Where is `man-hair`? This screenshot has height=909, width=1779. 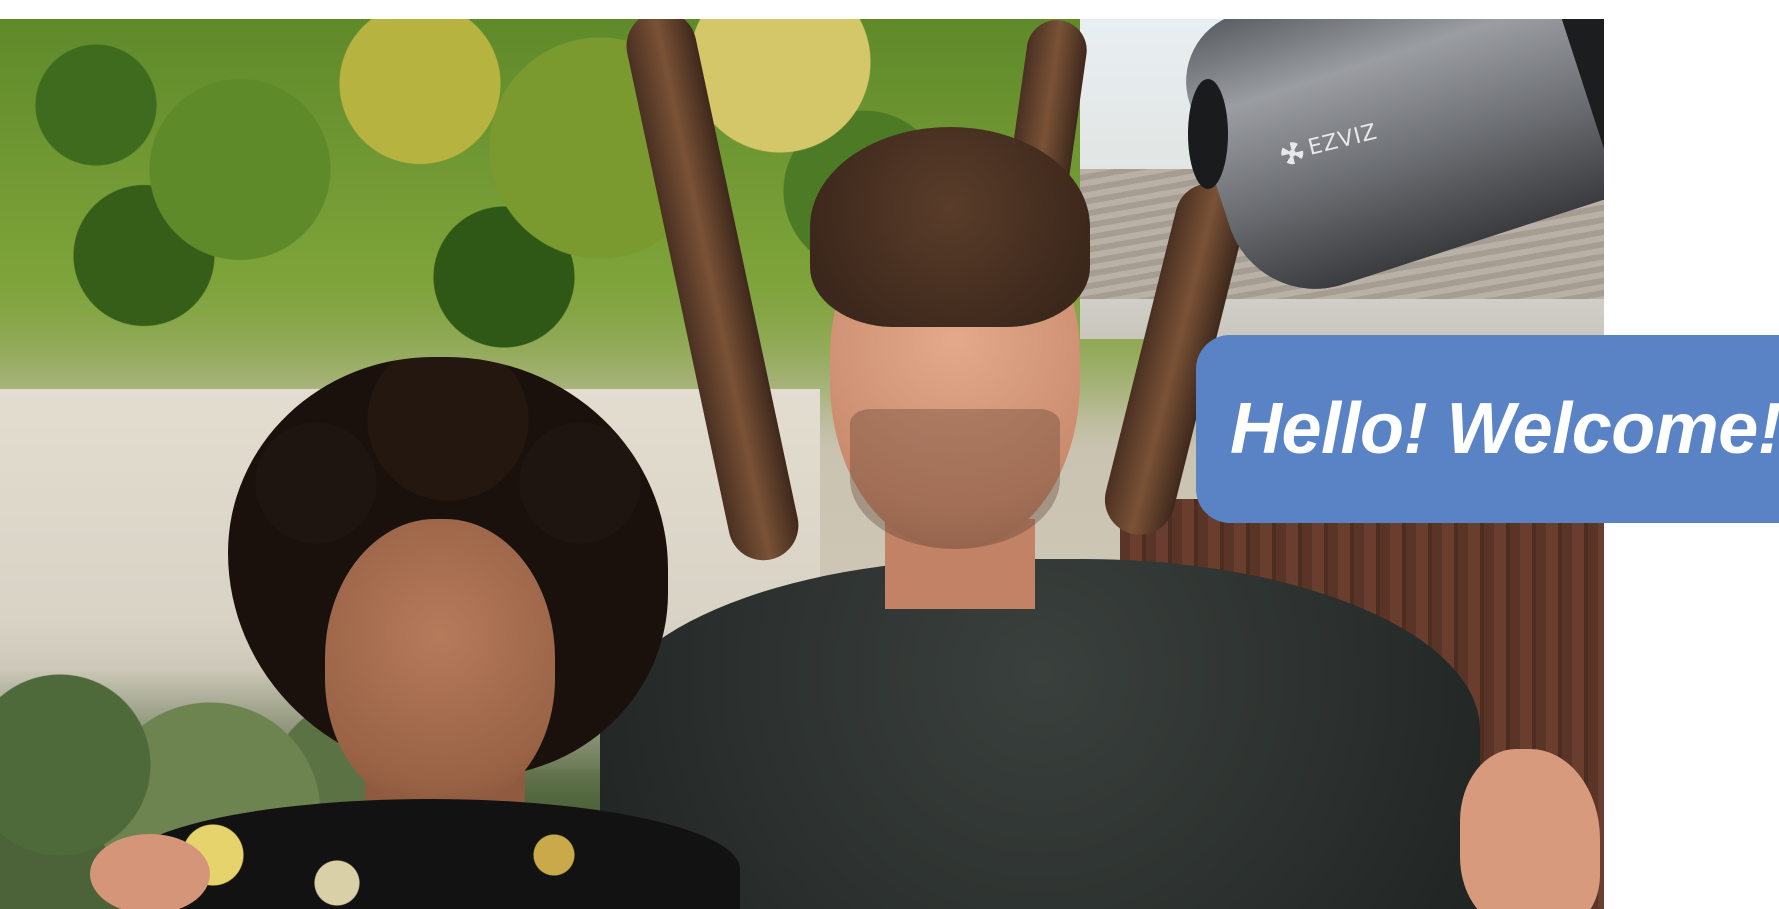 man-hair is located at coordinates (950, 227).